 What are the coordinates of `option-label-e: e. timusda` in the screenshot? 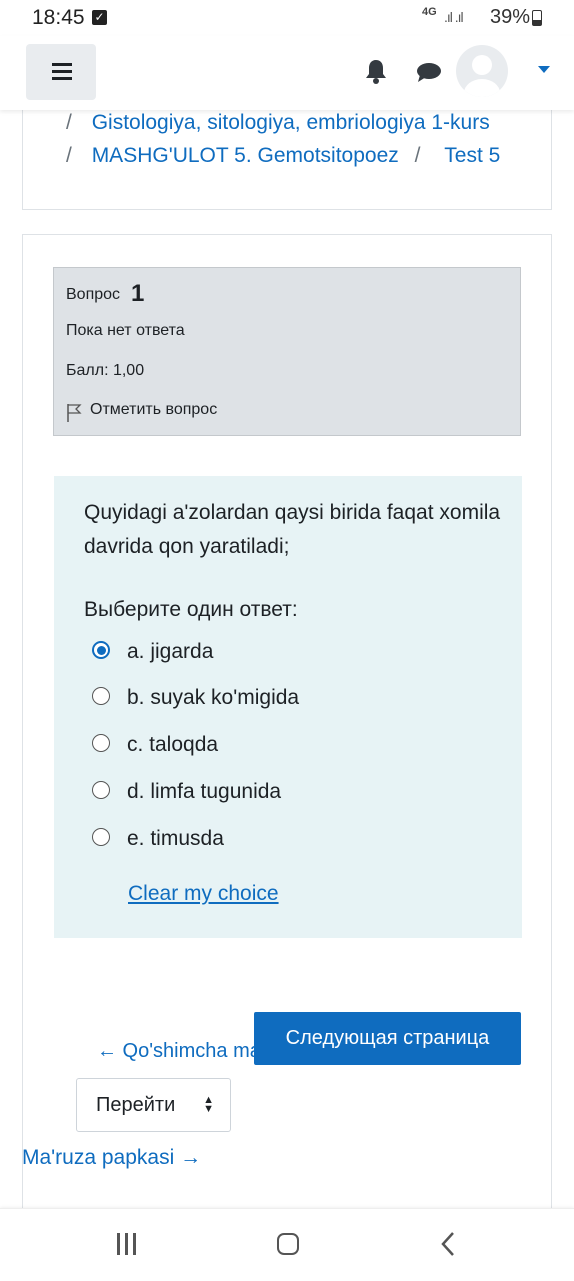 It's located at (175, 839).